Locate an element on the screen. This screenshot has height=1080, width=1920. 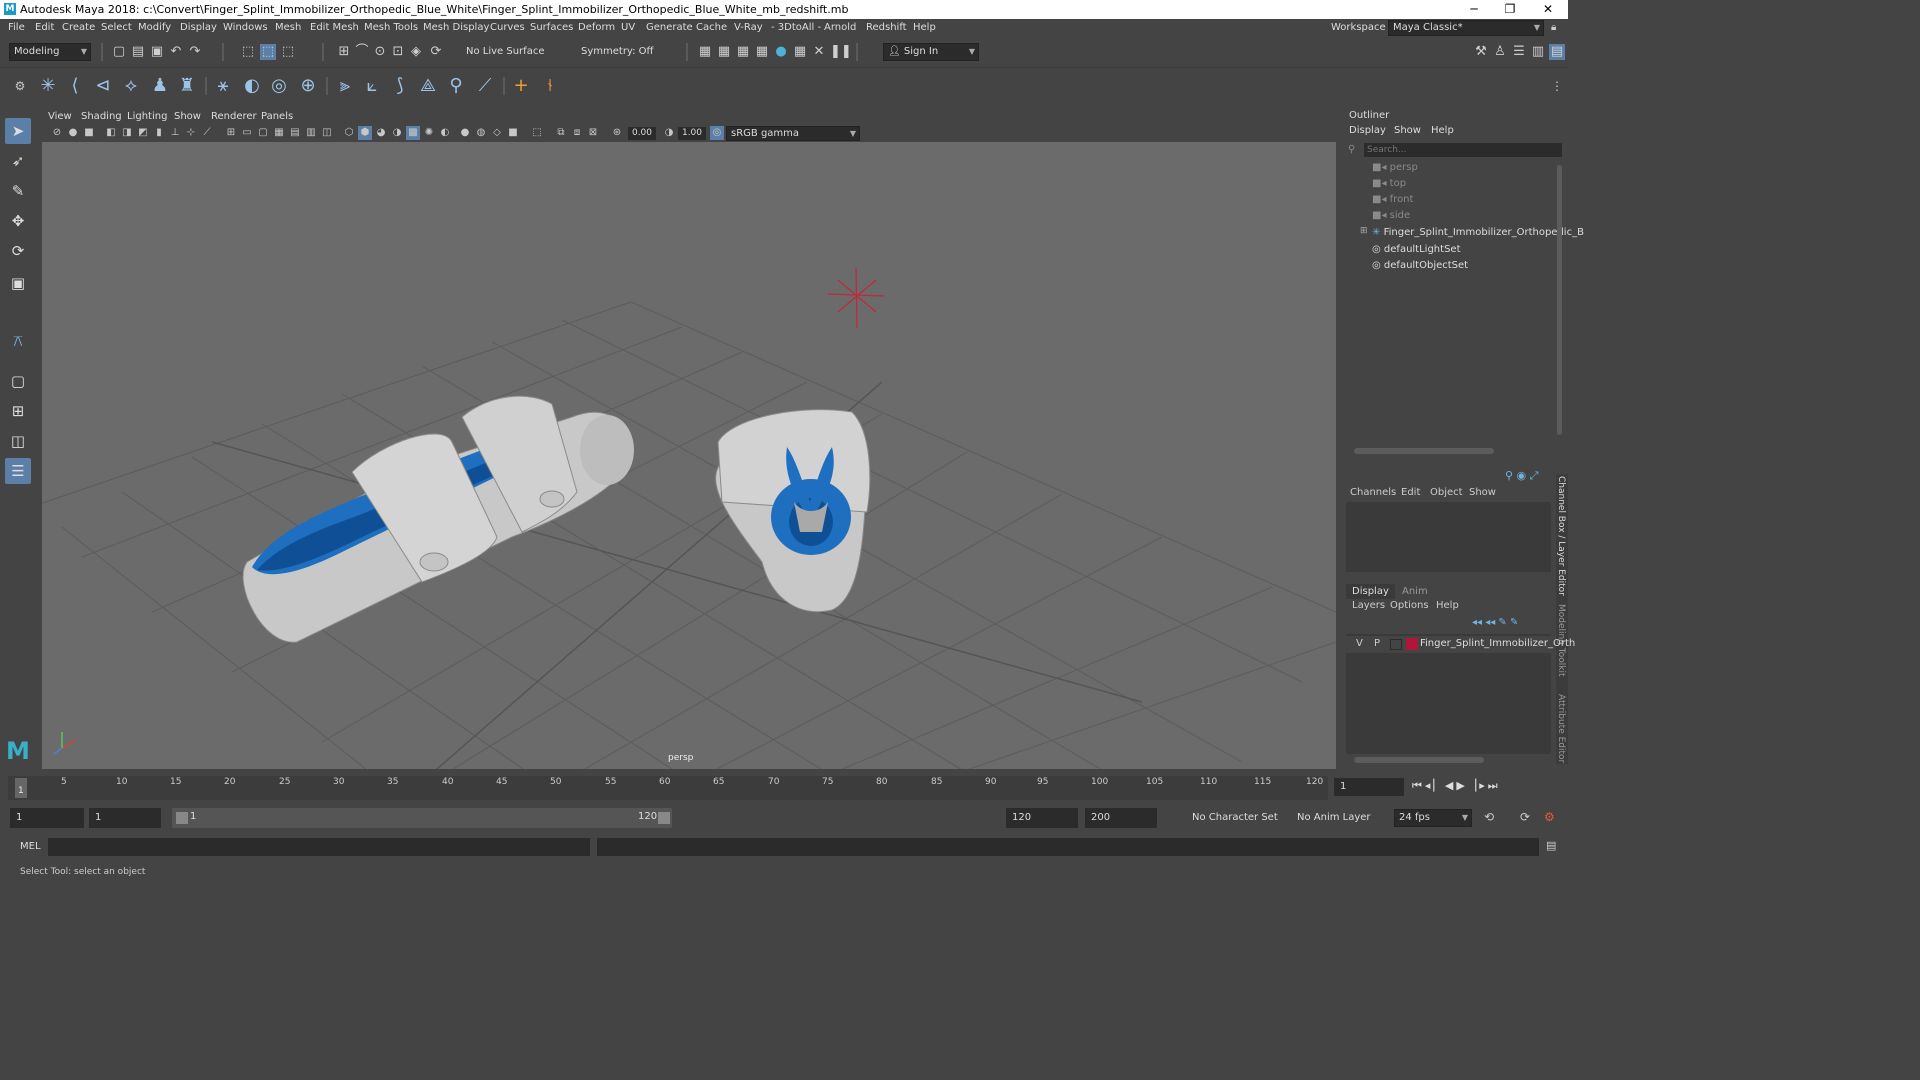
new-scene-icon: ▢ is located at coordinates (119, 52).